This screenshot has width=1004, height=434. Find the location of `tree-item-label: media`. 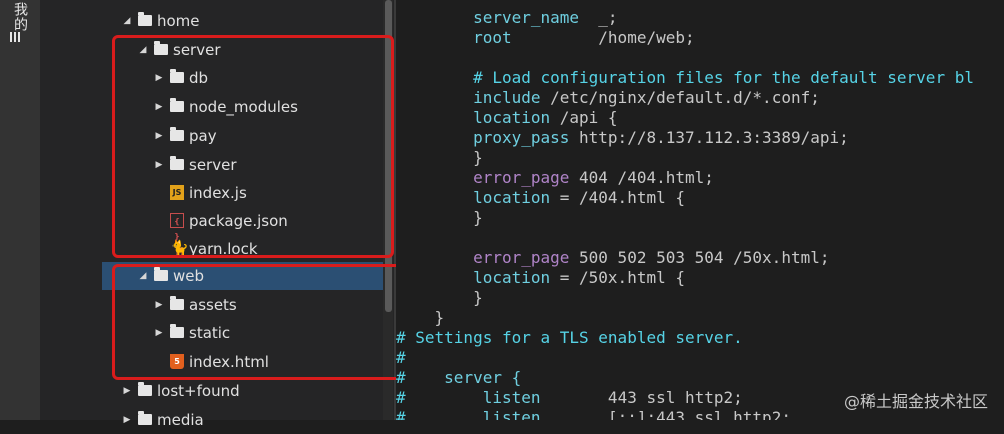

tree-item-label: media is located at coordinates (180, 420).